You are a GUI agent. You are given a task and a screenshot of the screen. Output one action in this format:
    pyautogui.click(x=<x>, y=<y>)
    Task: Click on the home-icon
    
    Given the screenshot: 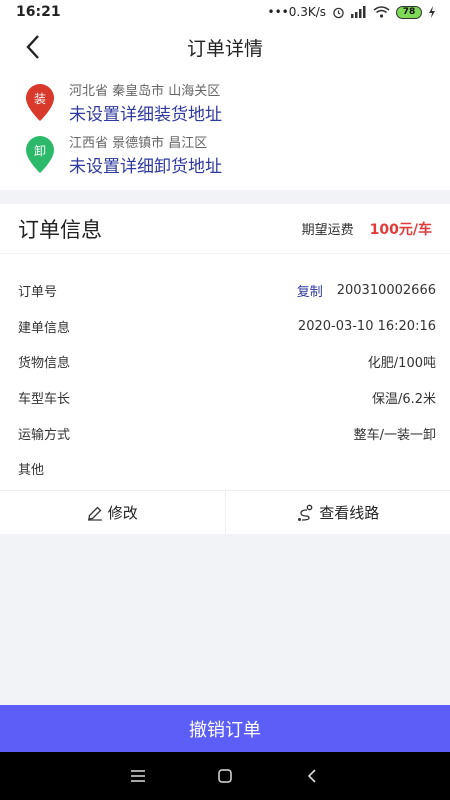 What is the action you would take?
    pyautogui.click(x=225, y=776)
    